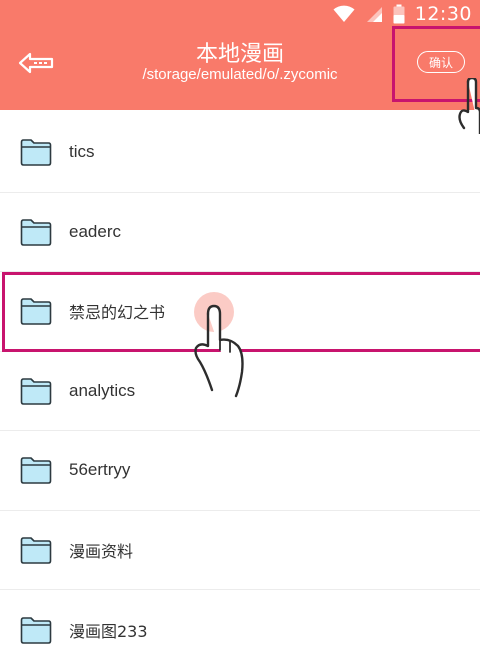 The width and height of the screenshot is (480, 664). What do you see at coordinates (443, 14) in the screenshot?
I see `status-time: 12:30` at bounding box center [443, 14].